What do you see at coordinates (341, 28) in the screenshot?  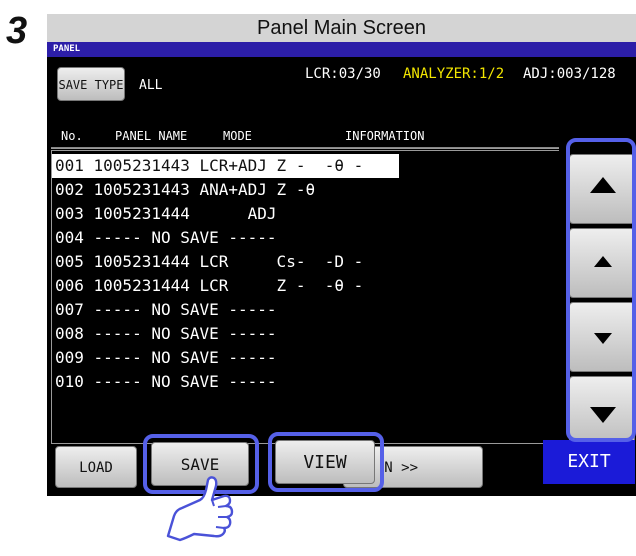 I see `screen-title: Panel Main Screen` at bounding box center [341, 28].